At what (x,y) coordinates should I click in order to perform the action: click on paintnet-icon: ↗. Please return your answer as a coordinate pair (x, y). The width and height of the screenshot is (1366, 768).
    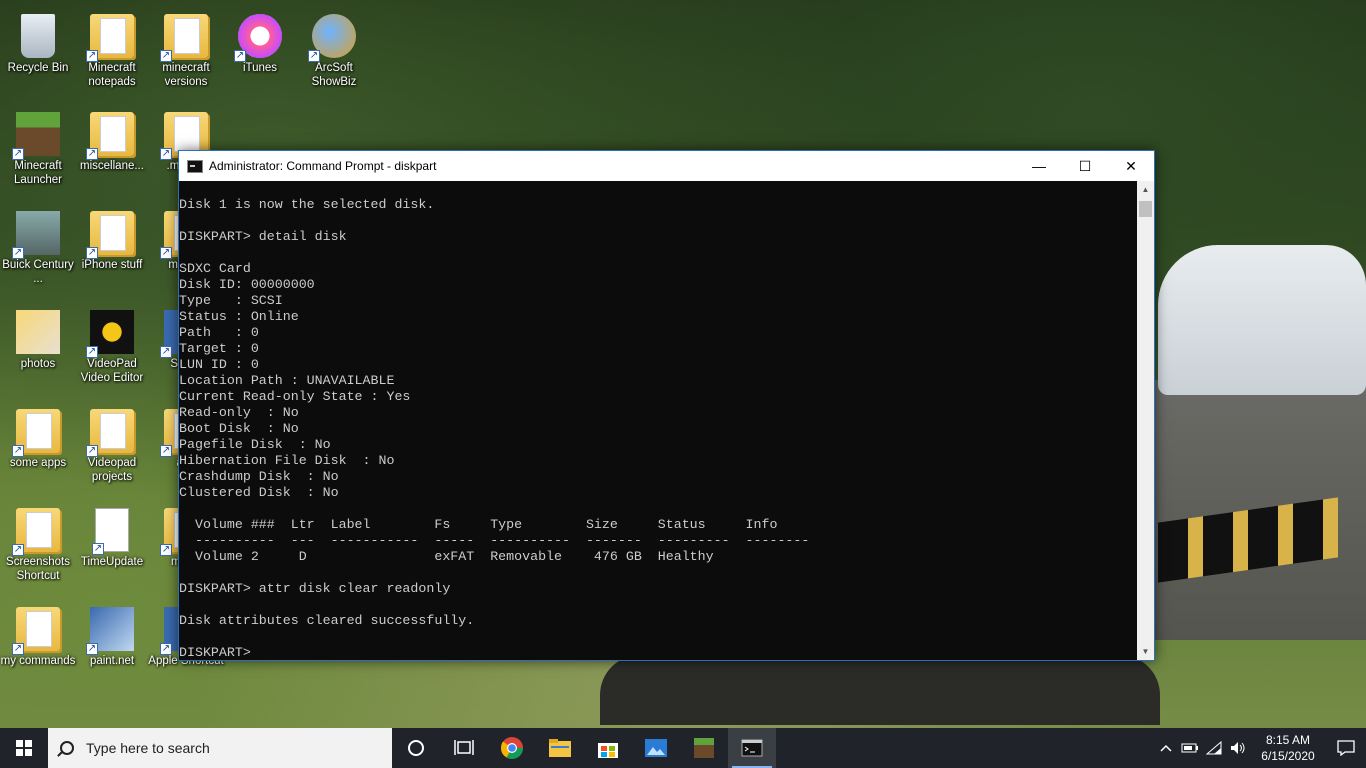
    Looking at the image, I should click on (110, 631).